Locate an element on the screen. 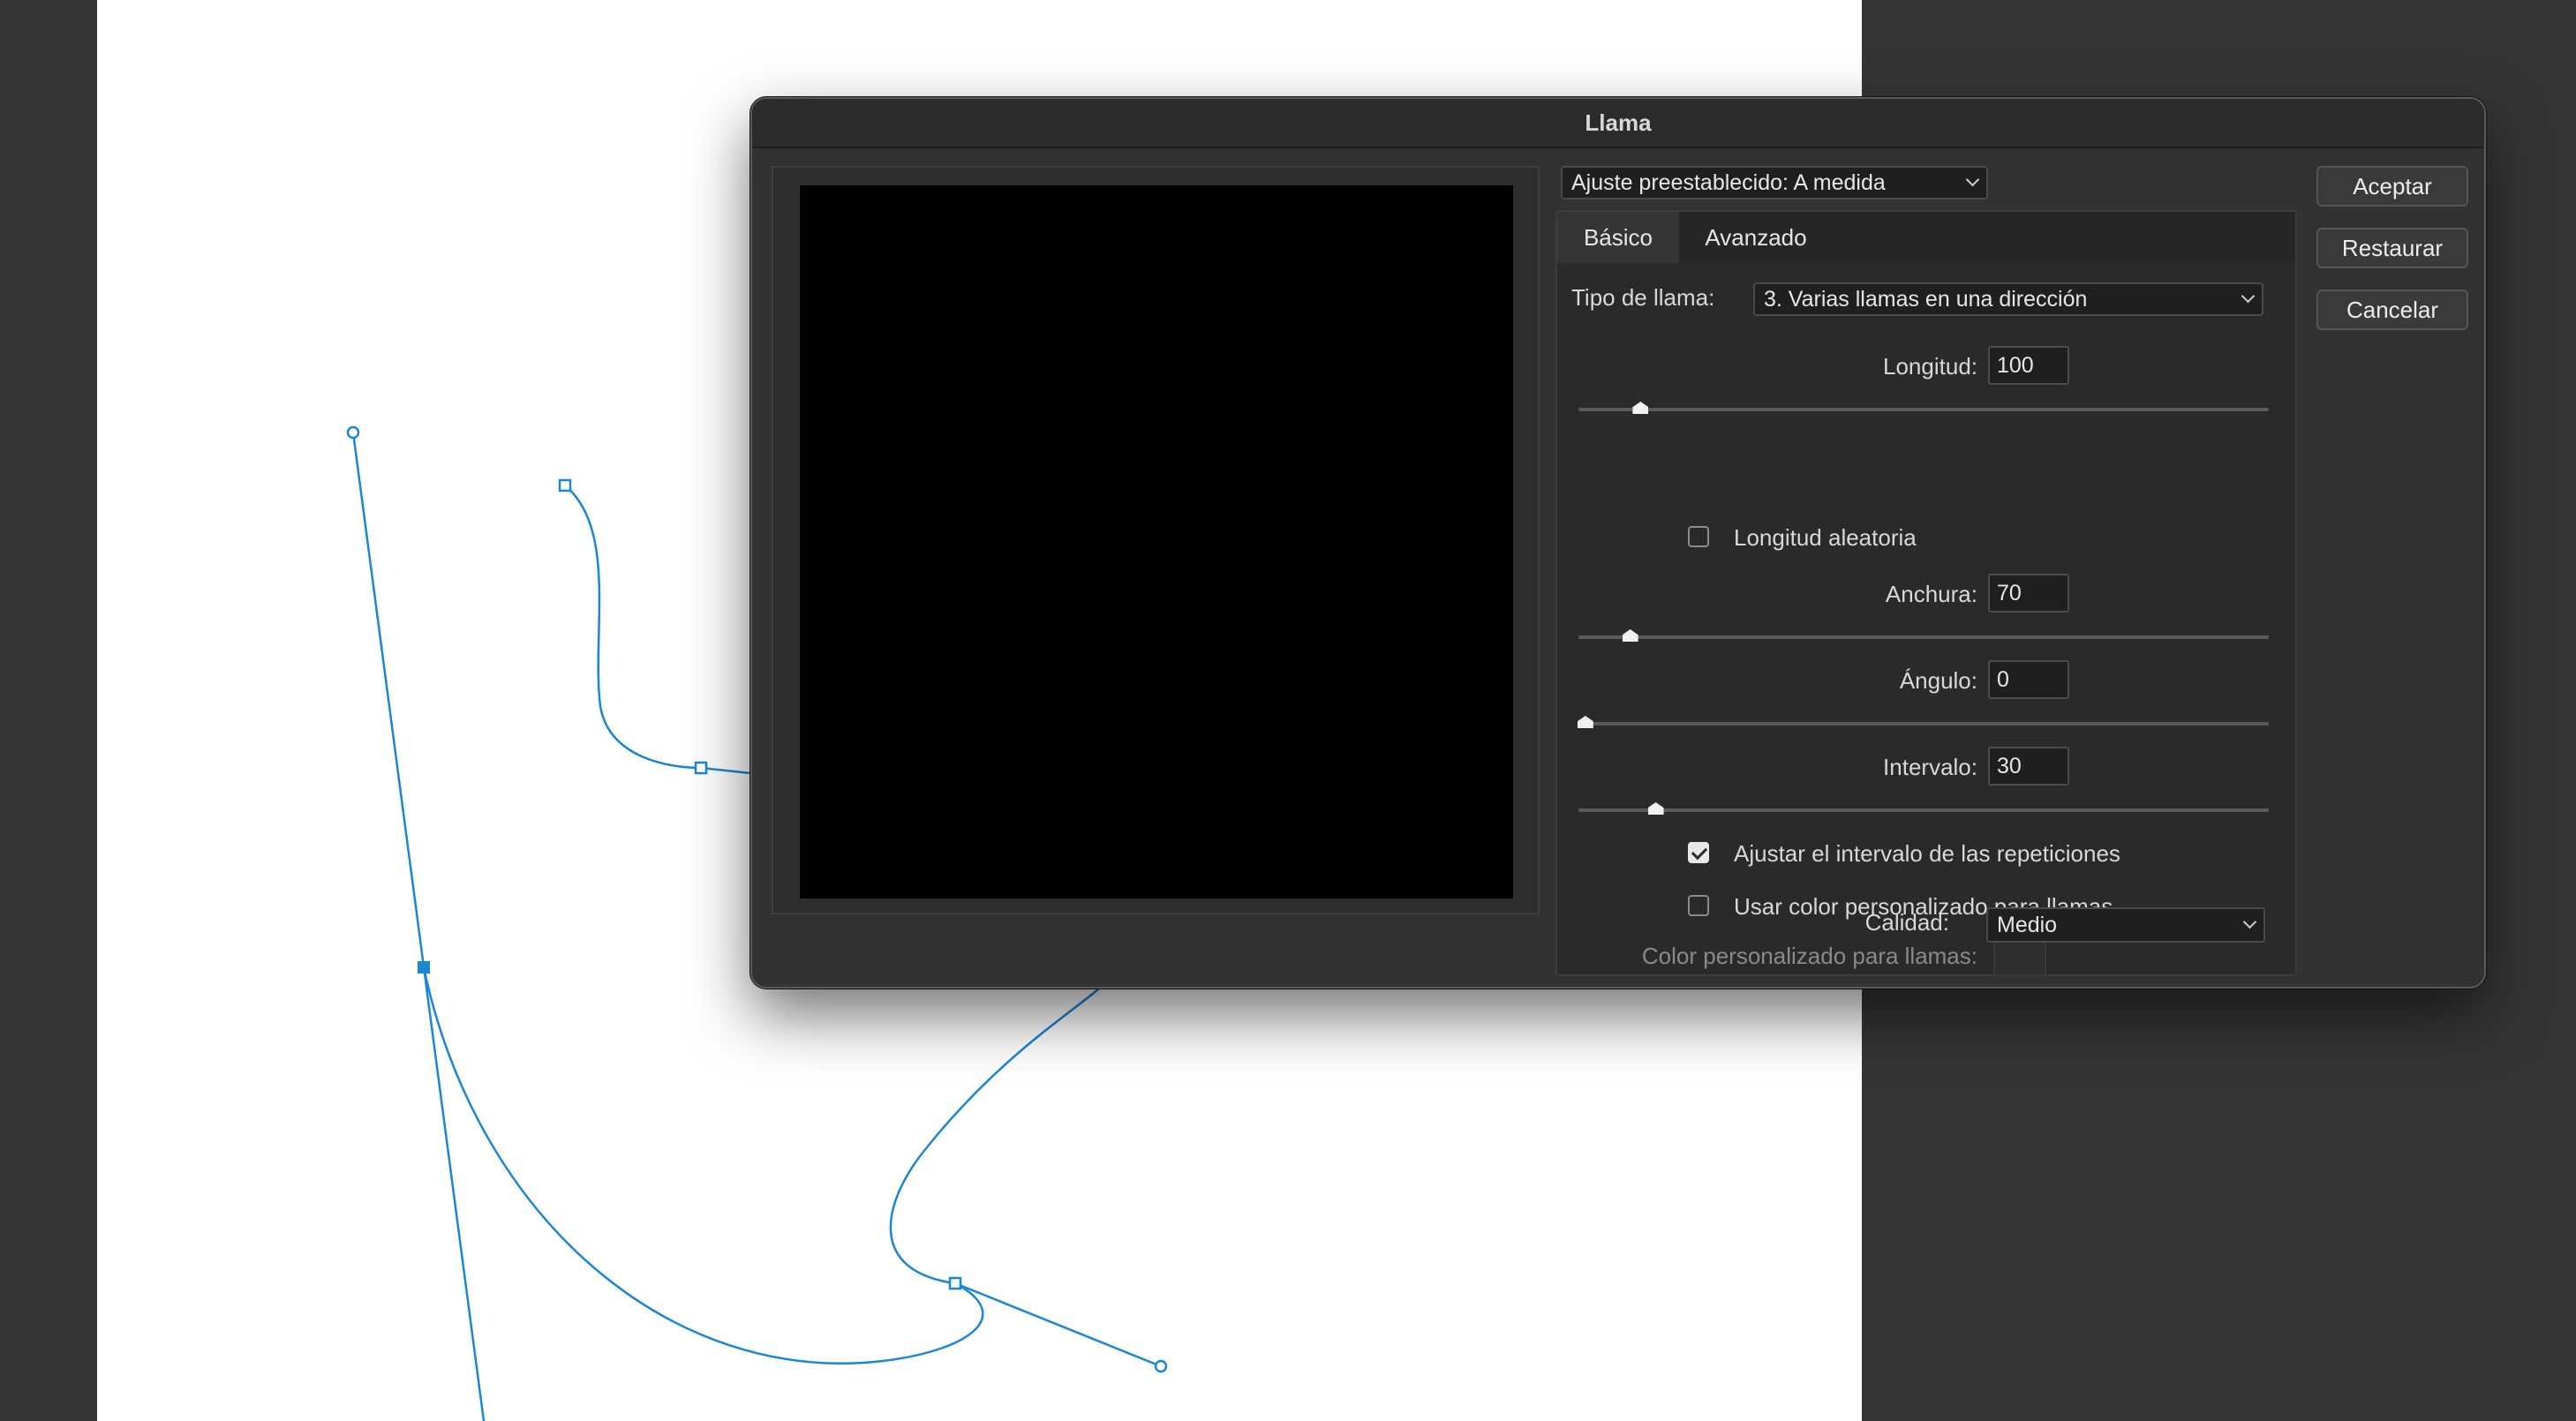 The width and height of the screenshot is (2576, 1421). custom-color-checkbox is located at coordinates (1699, 905).